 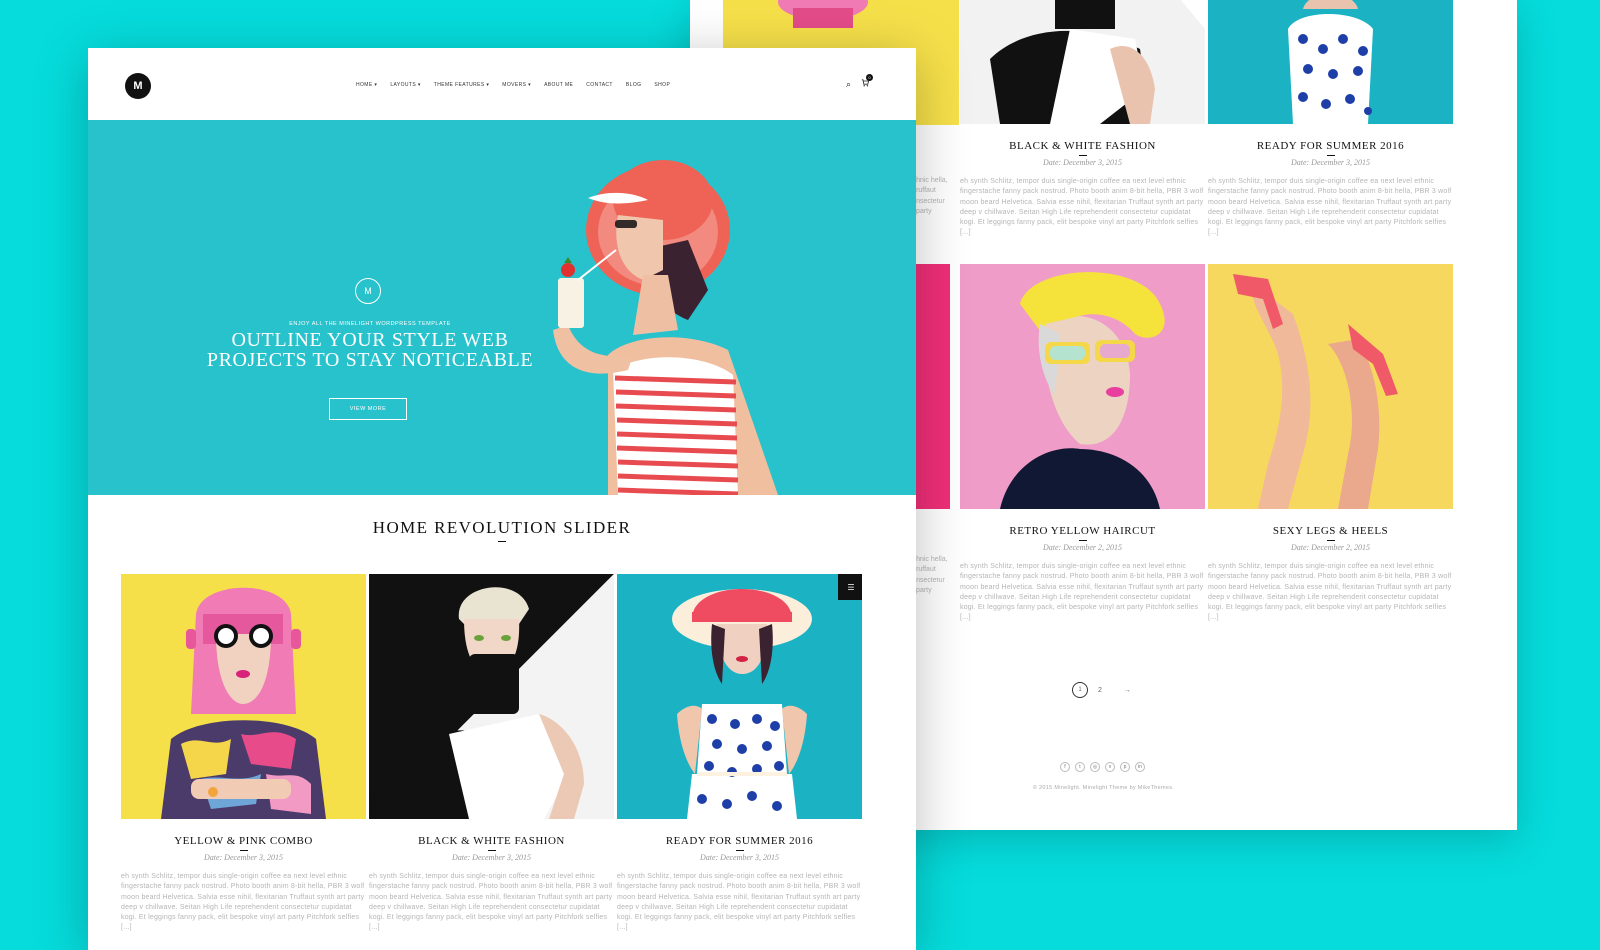 I want to click on section-title: HOME REVOLUTION SLIDER, so click(x=502, y=527).